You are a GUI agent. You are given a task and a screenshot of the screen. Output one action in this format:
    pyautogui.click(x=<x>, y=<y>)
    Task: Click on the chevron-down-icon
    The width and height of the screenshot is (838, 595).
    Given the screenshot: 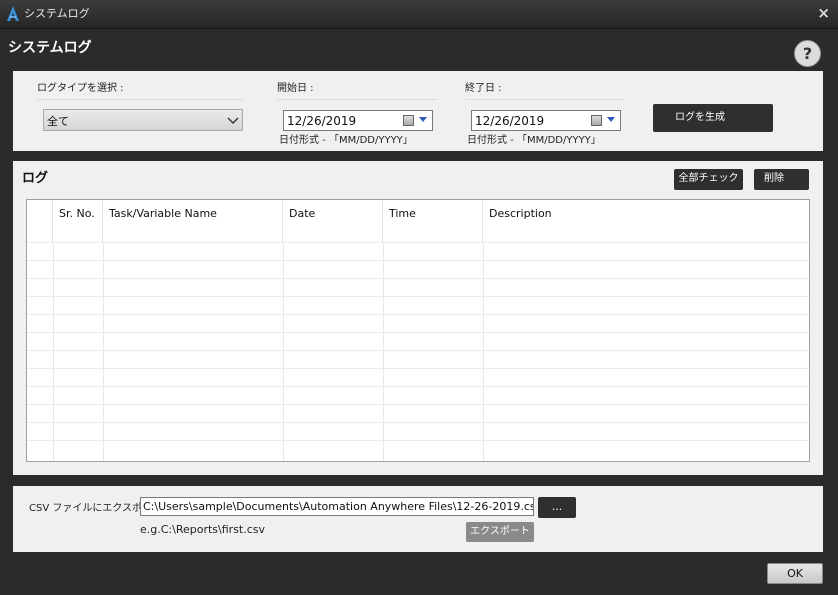 What is the action you would take?
    pyautogui.click(x=233, y=120)
    